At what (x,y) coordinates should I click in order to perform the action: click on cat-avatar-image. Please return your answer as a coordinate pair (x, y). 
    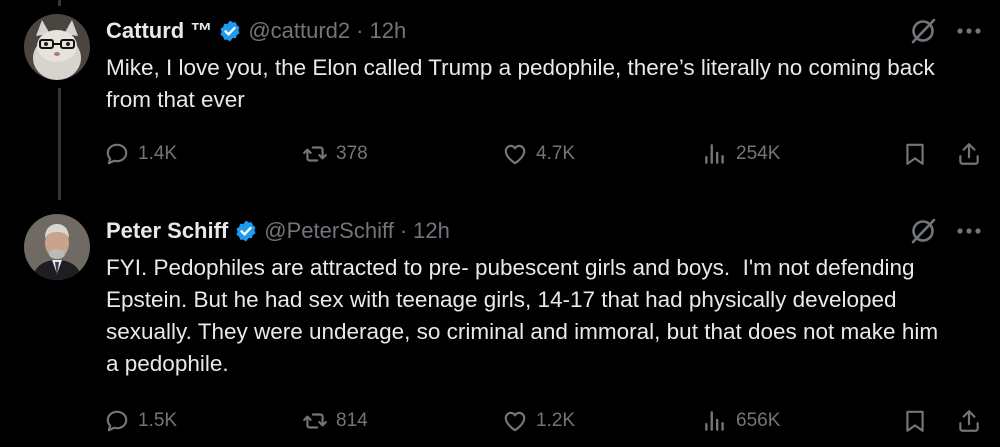
    Looking at the image, I should click on (57, 47).